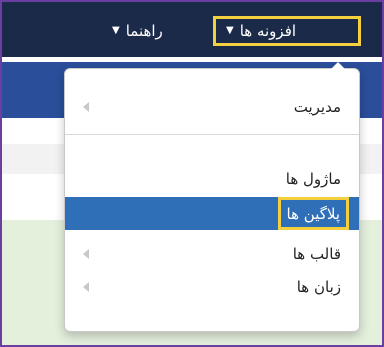 Image resolution: width=384 pixels, height=347 pixels. Describe the element at coordinates (212, 178) in the screenshot. I see `menu-item-modules: ماژول ها` at that location.